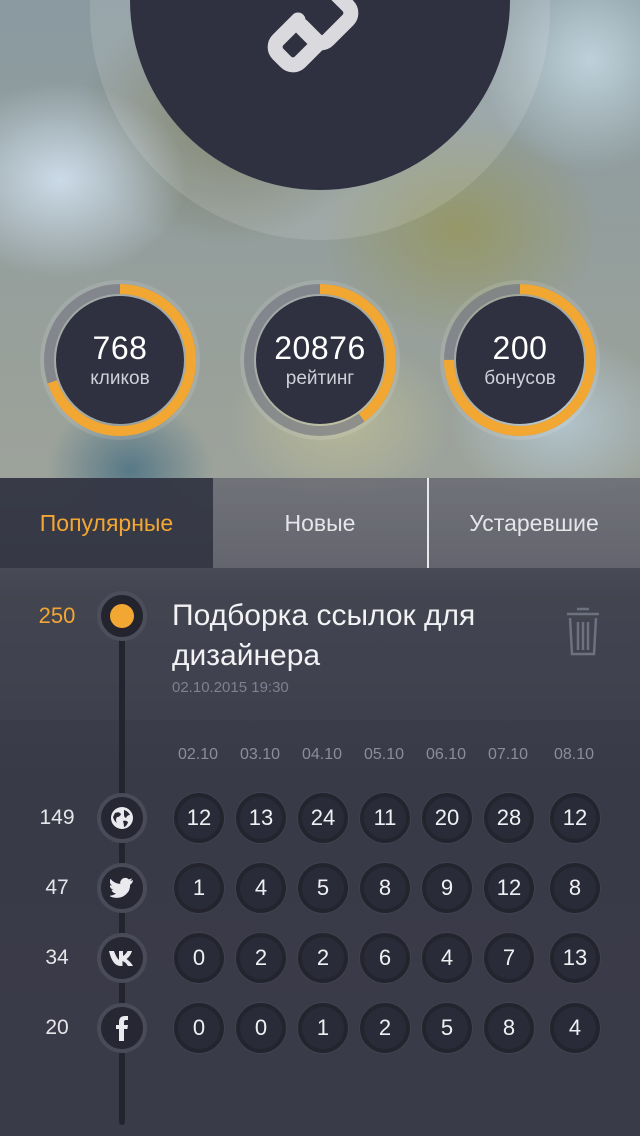 The height and width of the screenshot is (1136, 640). I want to click on globe-icon, so click(122, 818).